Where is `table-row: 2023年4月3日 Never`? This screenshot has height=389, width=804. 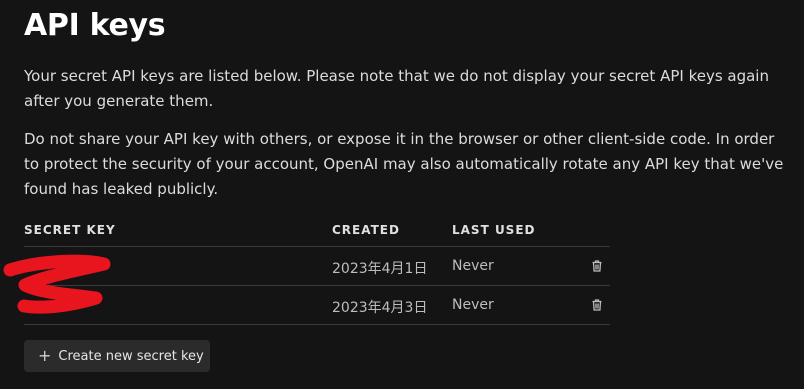
table-row: 2023年4月3日 Never is located at coordinates (317, 305).